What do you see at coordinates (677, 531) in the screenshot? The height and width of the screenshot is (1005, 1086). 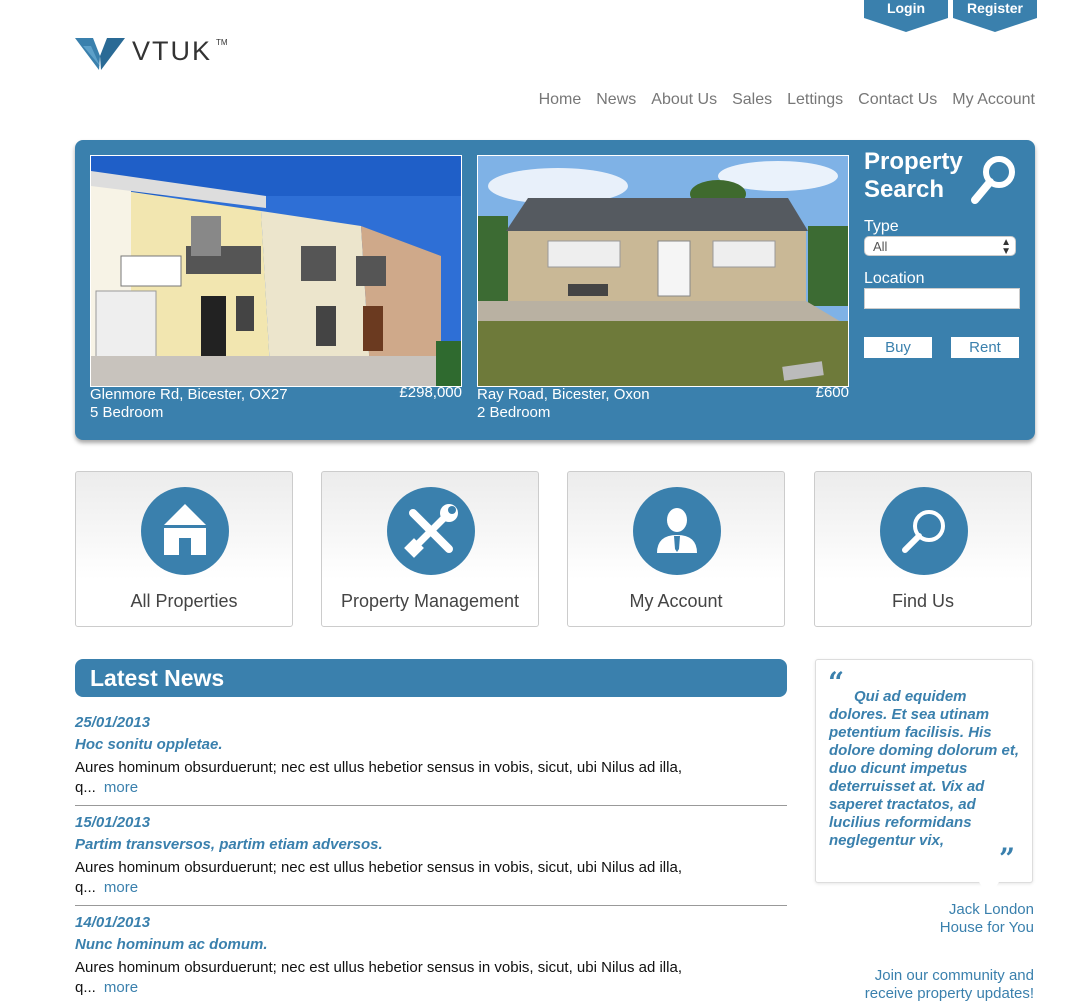 I see `user-icon` at bounding box center [677, 531].